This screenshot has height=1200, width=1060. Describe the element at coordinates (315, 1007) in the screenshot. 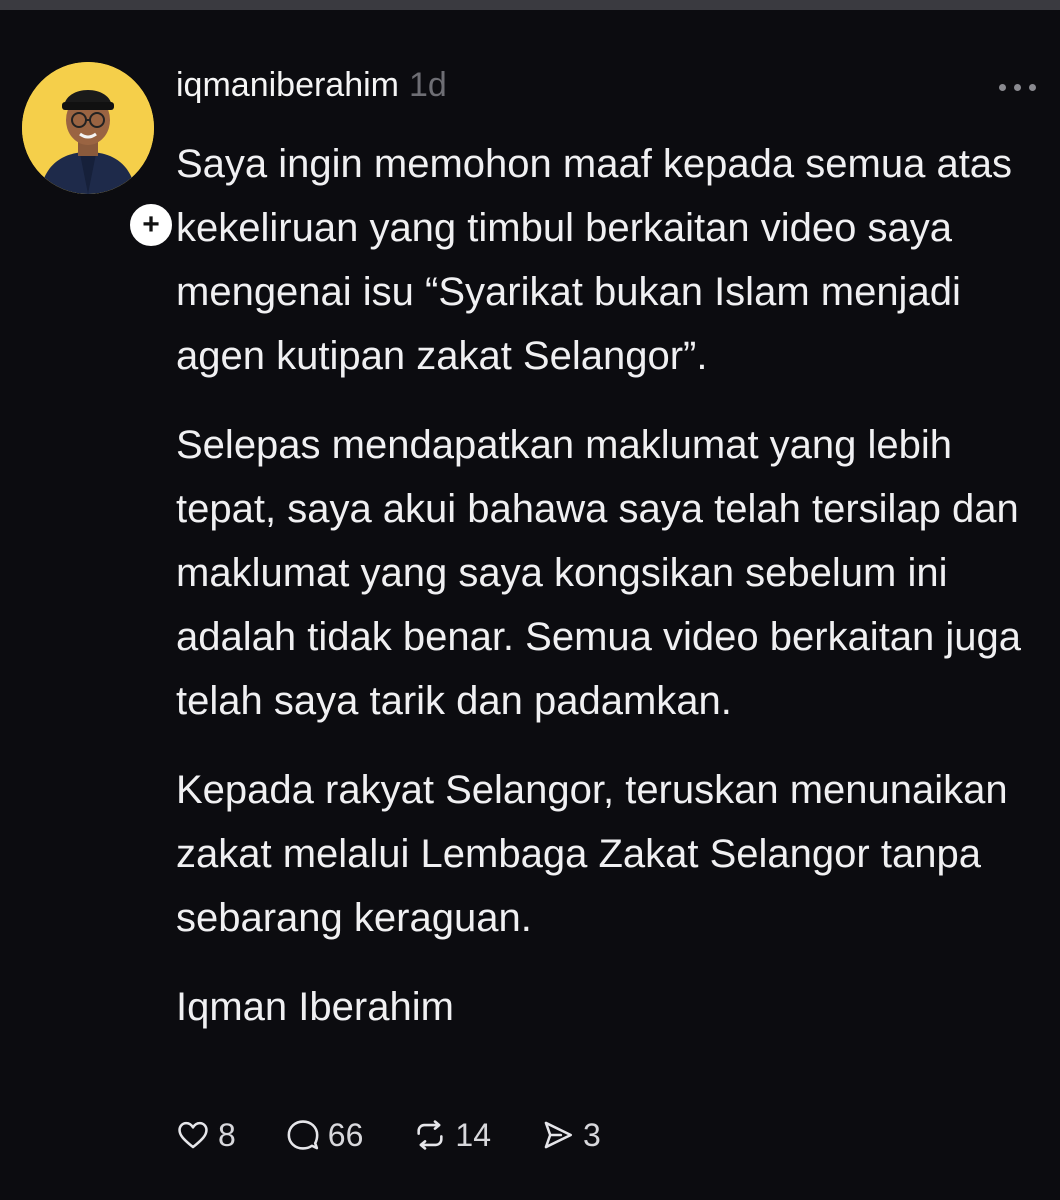

I see `post-signature: Iqman Iberahim` at that location.